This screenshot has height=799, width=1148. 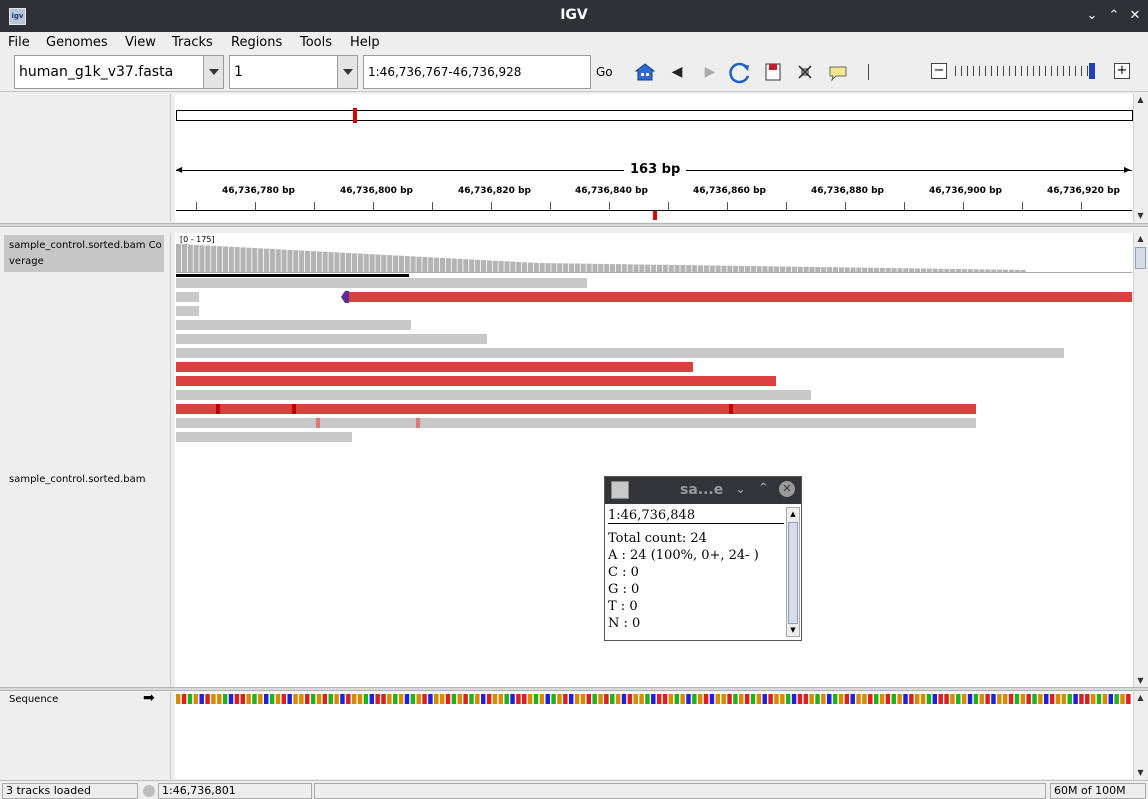 I want to click on alignment-track-label: sample_control.sorted.bam, so click(x=77, y=479).